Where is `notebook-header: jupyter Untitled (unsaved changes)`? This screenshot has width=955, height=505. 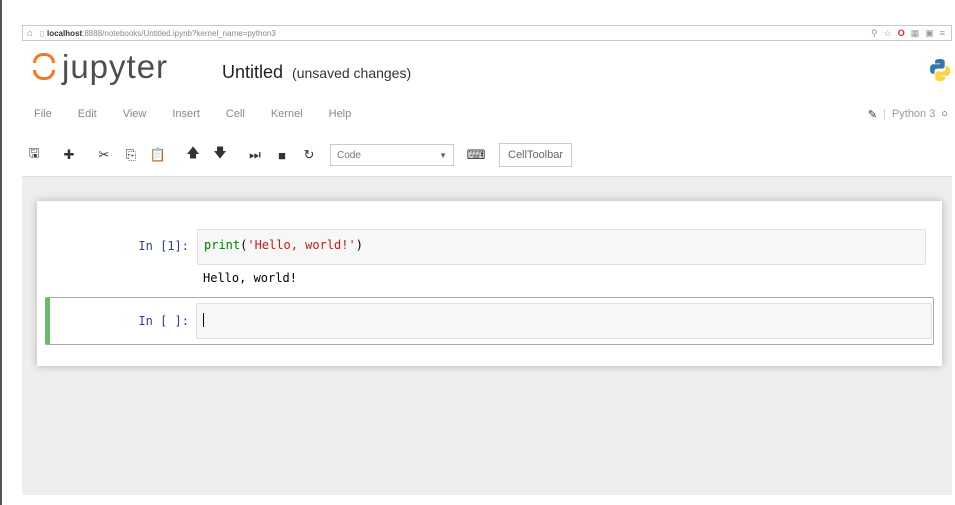
notebook-header: jupyter Untitled (unsaved changes) is located at coordinates (487, 70).